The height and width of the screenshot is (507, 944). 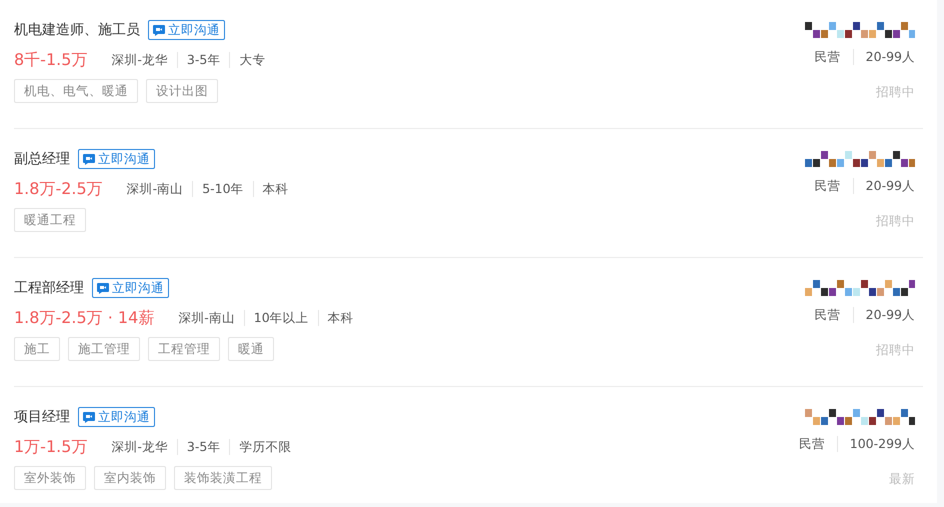 What do you see at coordinates (875, 444) in the screenshot?
I see `company-info: 100-299人` at bounding box center [875, 444].